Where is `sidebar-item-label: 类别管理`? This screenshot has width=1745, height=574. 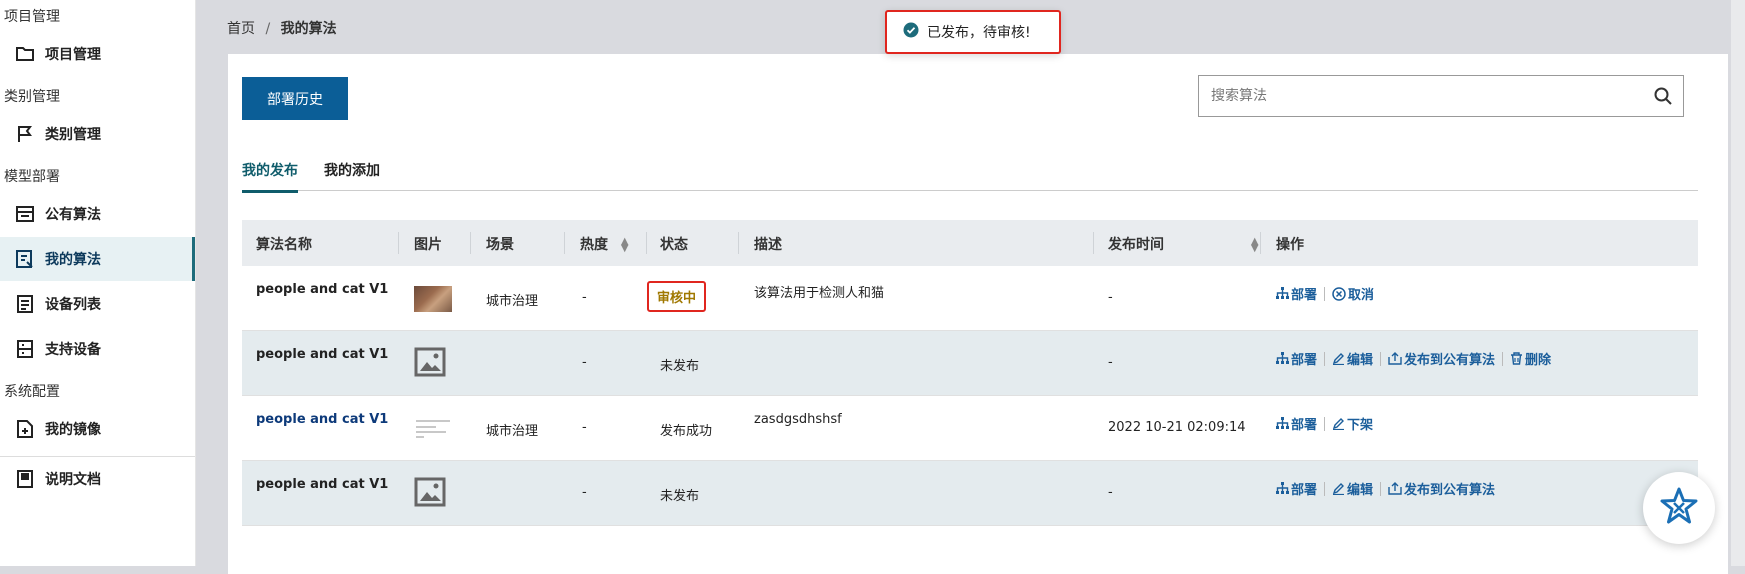 sidebar-item-label: 类别管理 is located at coordinates (73, 135).